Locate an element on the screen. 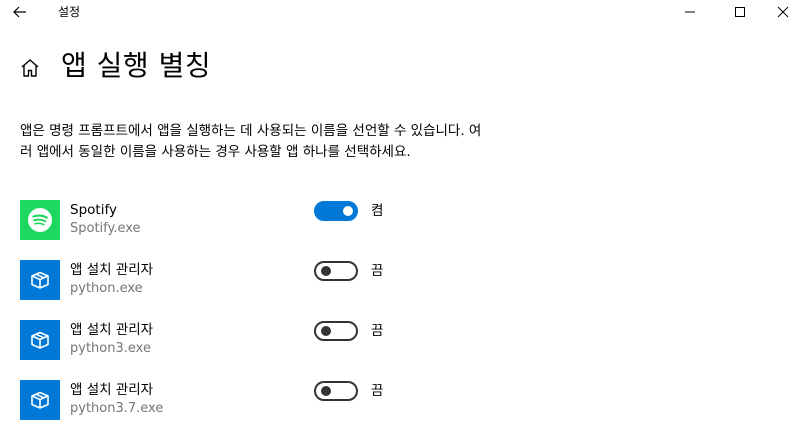  maximize-button is located at coordinates (740, 12).